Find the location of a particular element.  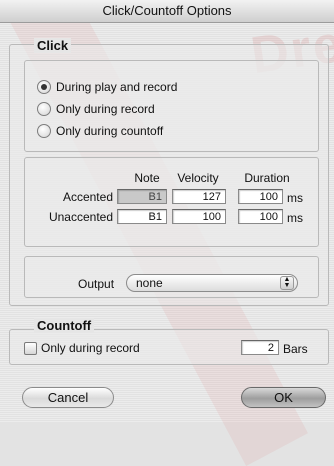

radio-label: Only during record is located at coordinates (105, 109).